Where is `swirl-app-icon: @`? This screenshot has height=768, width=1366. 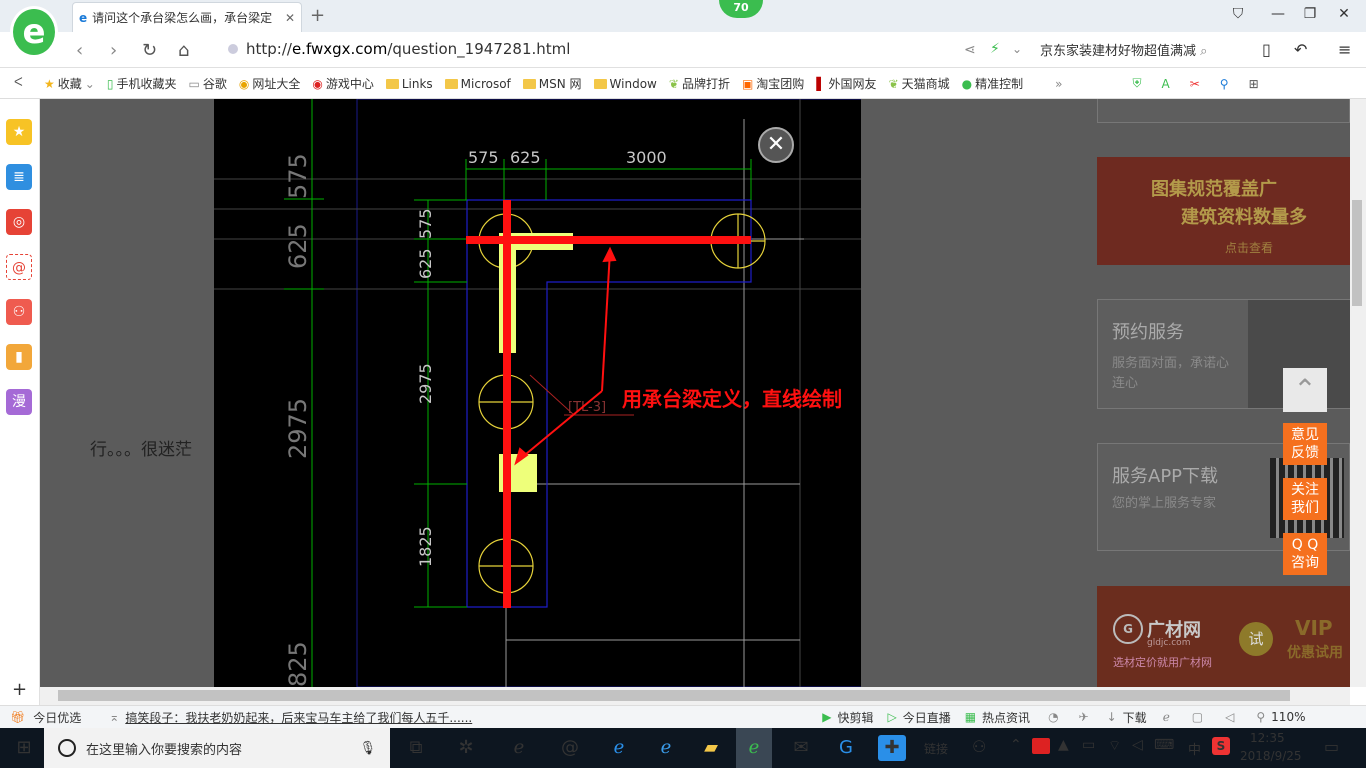 swirl-app-icon: @ is located at coordinates (570, 748).